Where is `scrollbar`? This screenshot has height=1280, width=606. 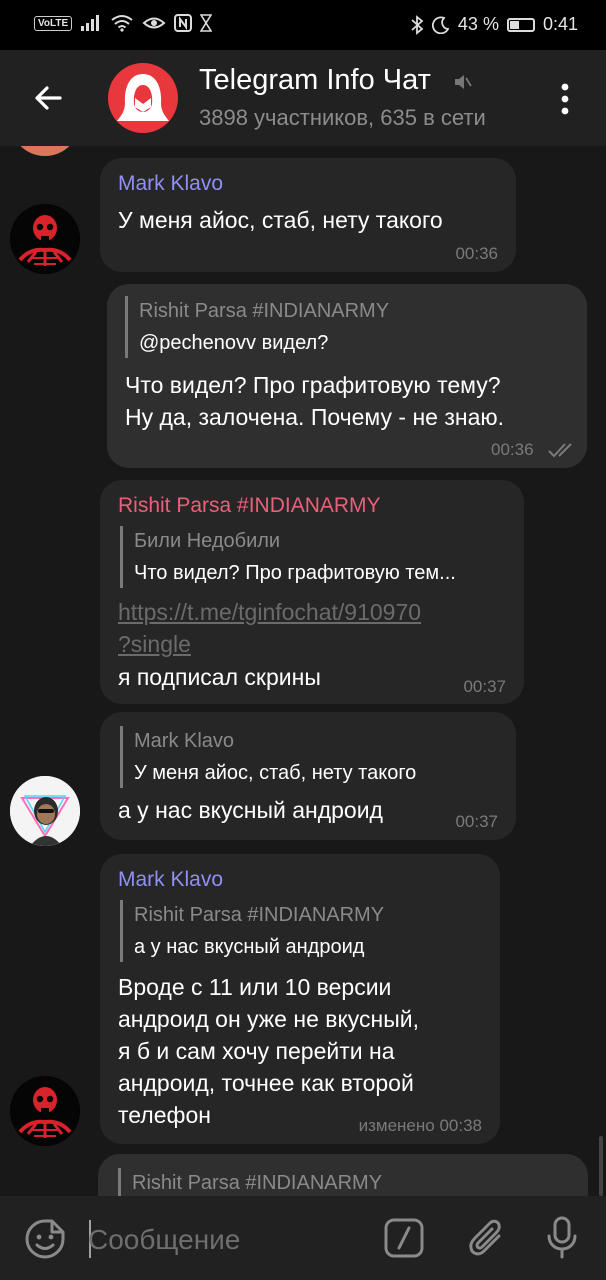 scrollbar is located at coordinates (601, 1166).